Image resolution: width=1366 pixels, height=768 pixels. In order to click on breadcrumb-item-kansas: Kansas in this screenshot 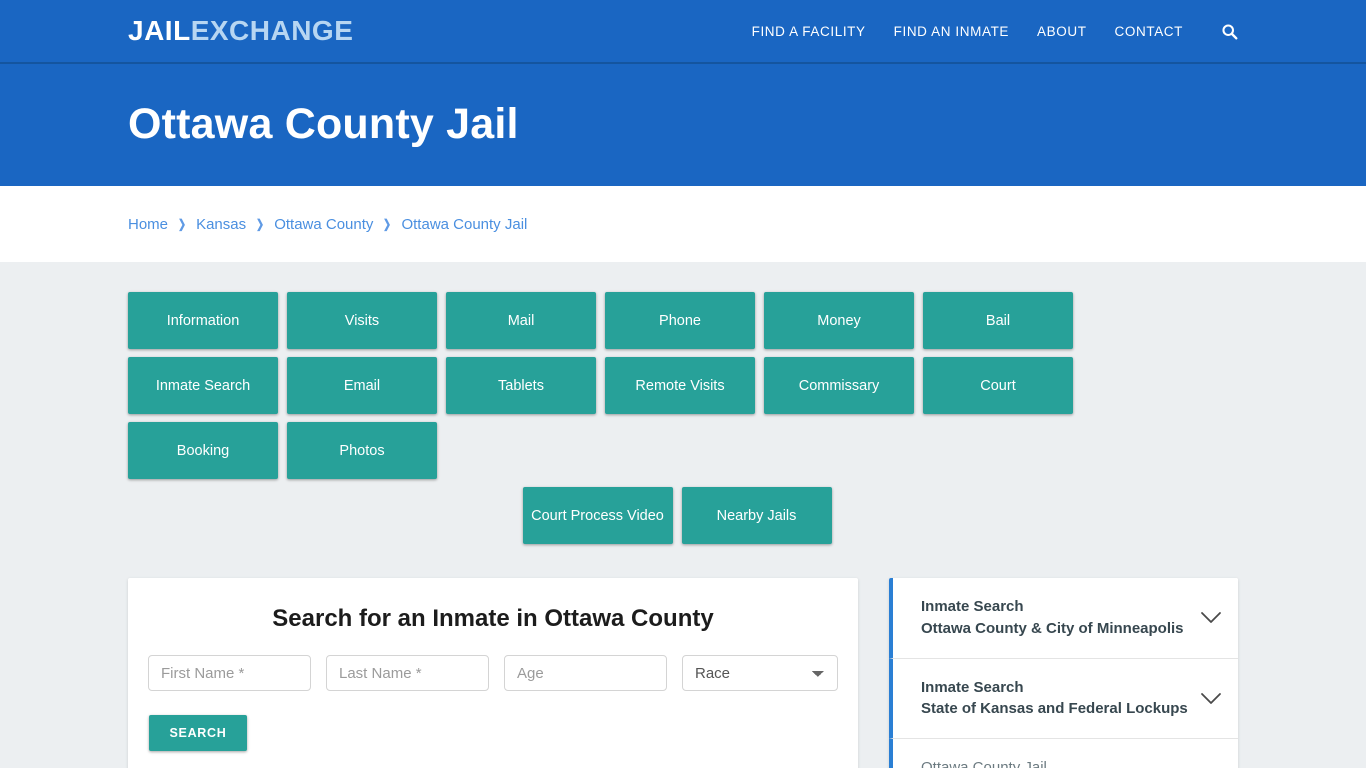, I will do `click(221, 224)`.